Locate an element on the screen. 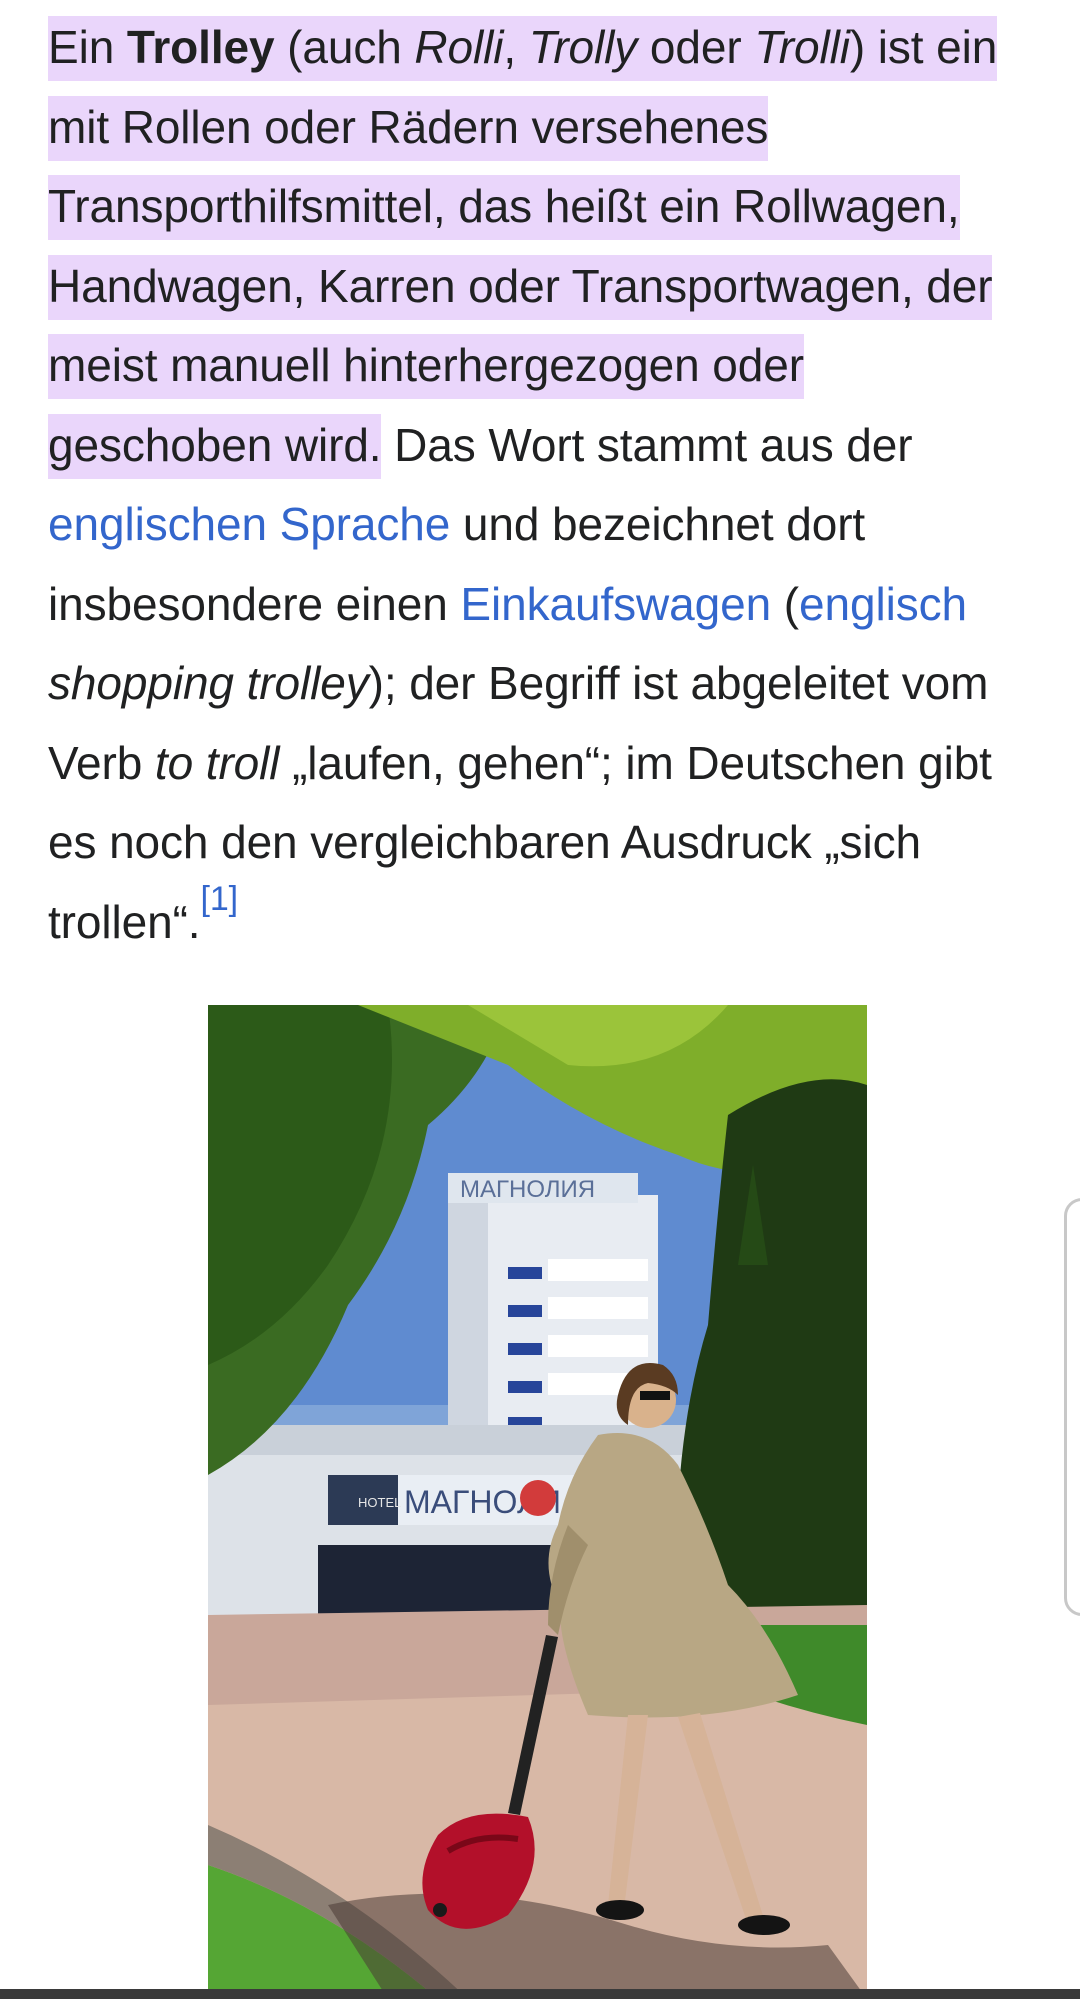 The width and height of the screenshot is (1080, 1999). fast-scroll-handle is located at coordinates (1072, 1407).